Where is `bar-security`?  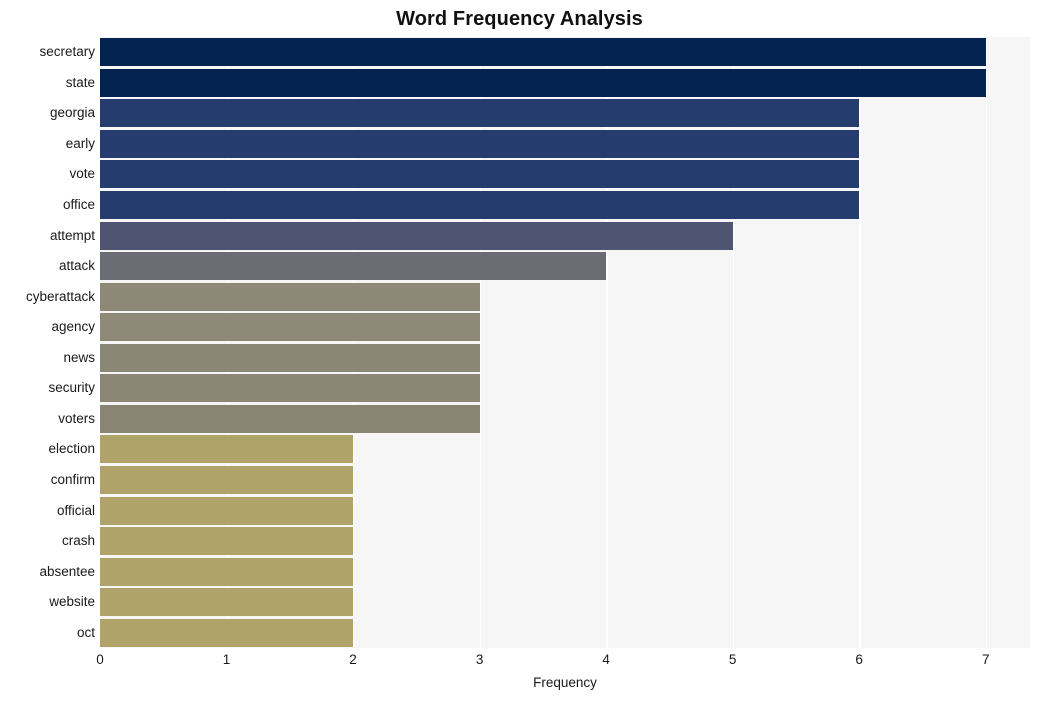 bar-security is located at coordinates (290, 388).